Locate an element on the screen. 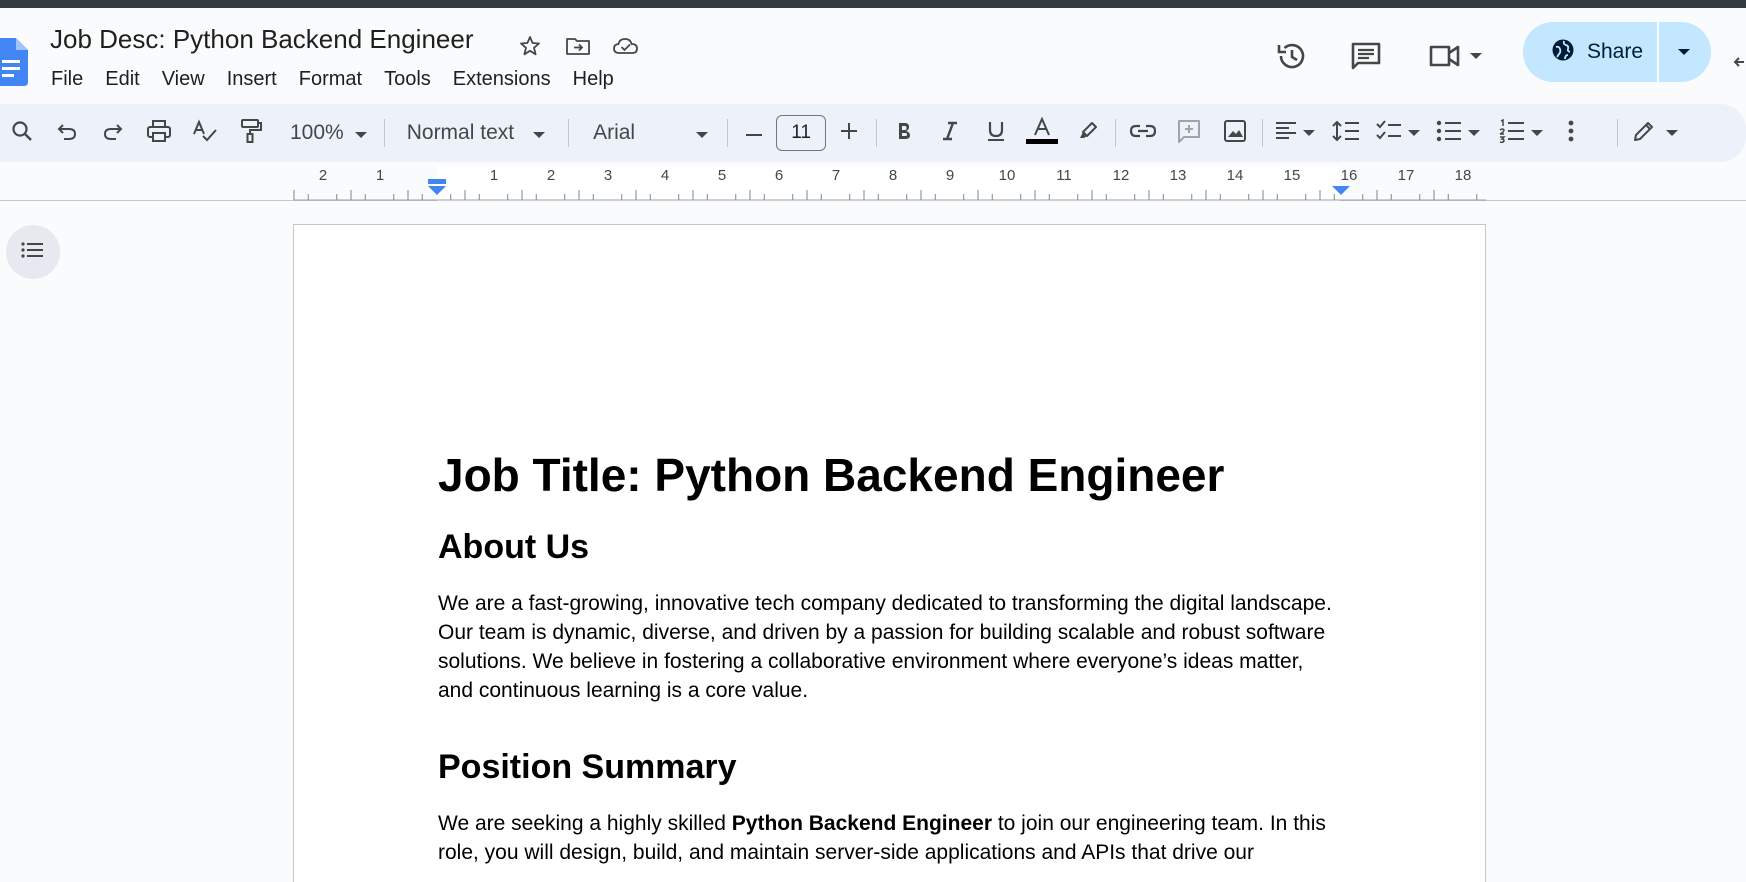 This screenshot has height=882, width=1746. share-button: Share is located at coordinates (1591, 52).